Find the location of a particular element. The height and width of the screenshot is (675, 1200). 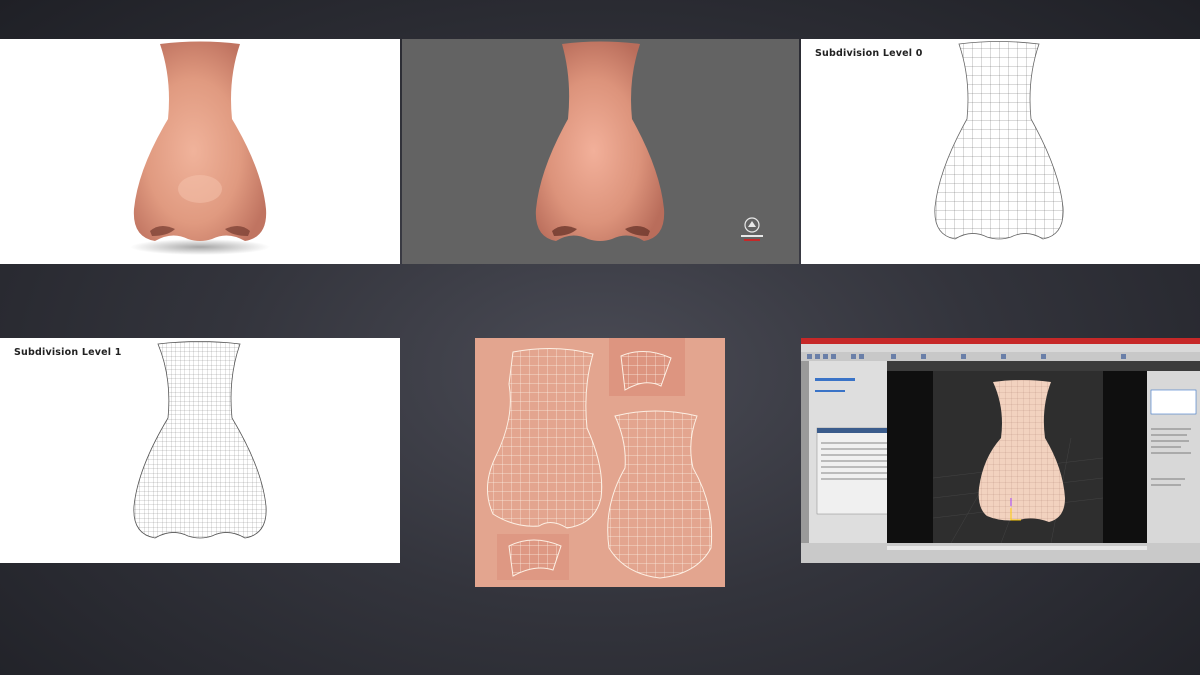

uv-texture-map-panel is located at coordinates (600, 462).